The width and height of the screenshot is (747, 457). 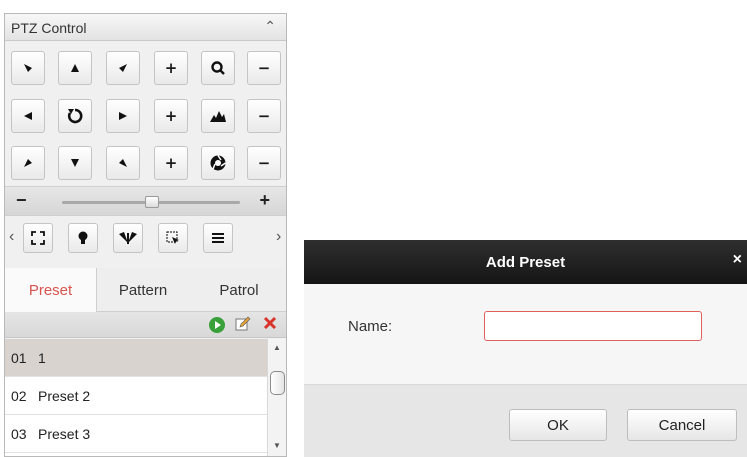 What do you see at coordinates (277, 383) in the screenshot?
I see `scroll-thumb` at bounding box center [277, 383].